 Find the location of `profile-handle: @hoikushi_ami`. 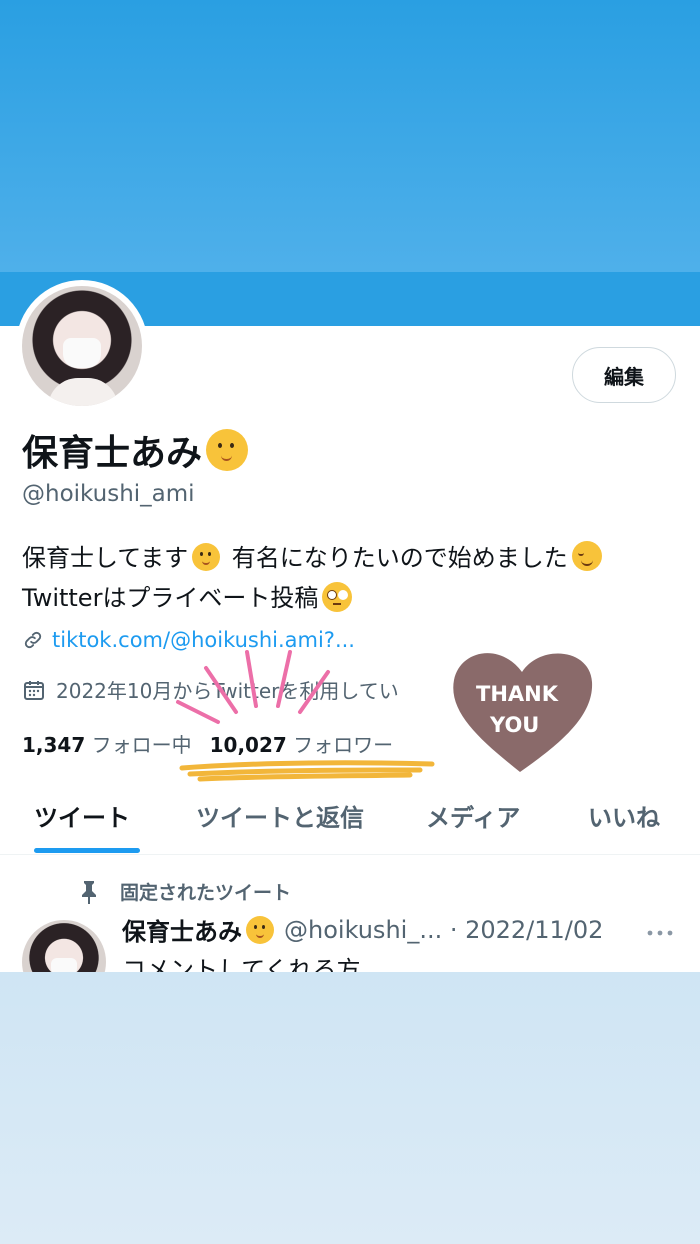

profile-handle: @hoikushi_ami is located at coordinates (108, 494).